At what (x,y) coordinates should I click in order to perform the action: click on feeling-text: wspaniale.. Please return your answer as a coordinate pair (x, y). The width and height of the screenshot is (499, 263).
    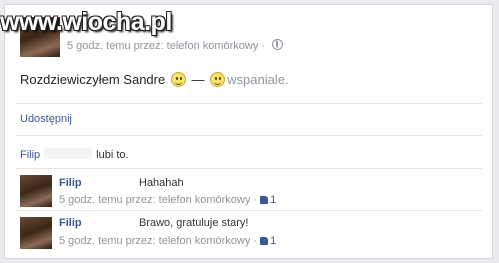
    Looking at the image, I should click on (258, 79).